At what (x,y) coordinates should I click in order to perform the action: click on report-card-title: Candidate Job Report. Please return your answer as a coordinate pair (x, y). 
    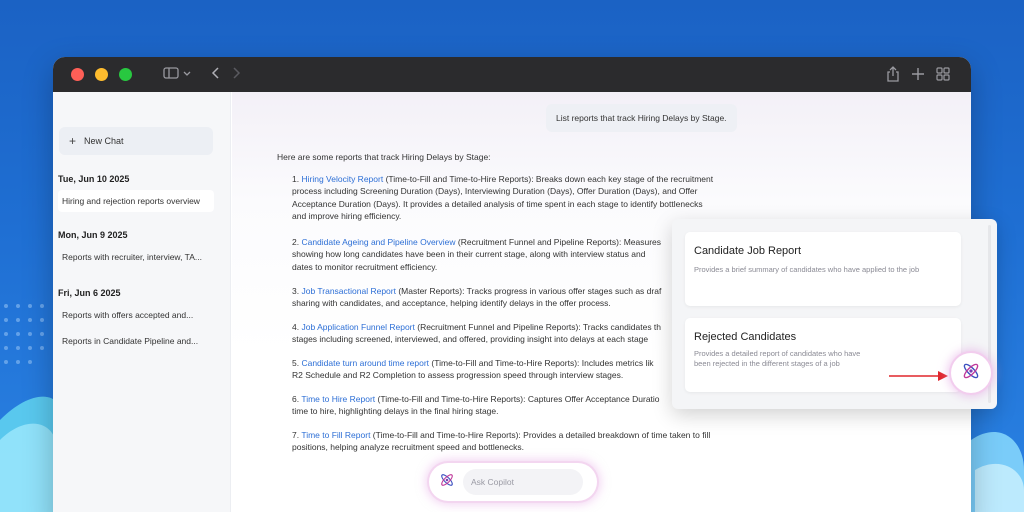
    Looking at the image, I should click on (748, 251).